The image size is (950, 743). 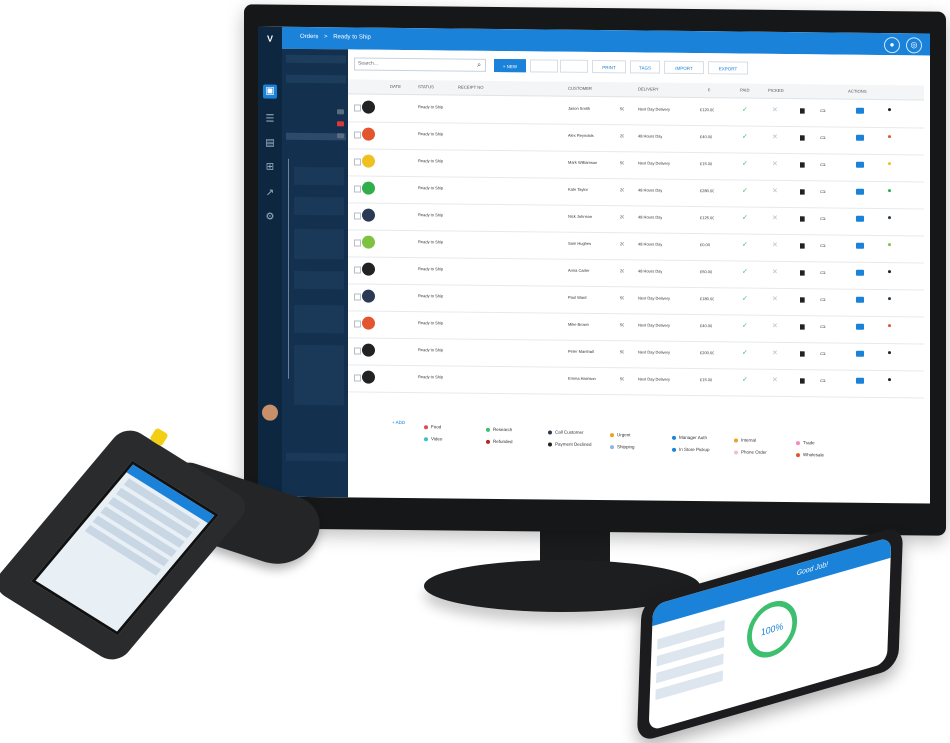 I want to click on legend-item: Phone Order, so click(x=750, y=452).